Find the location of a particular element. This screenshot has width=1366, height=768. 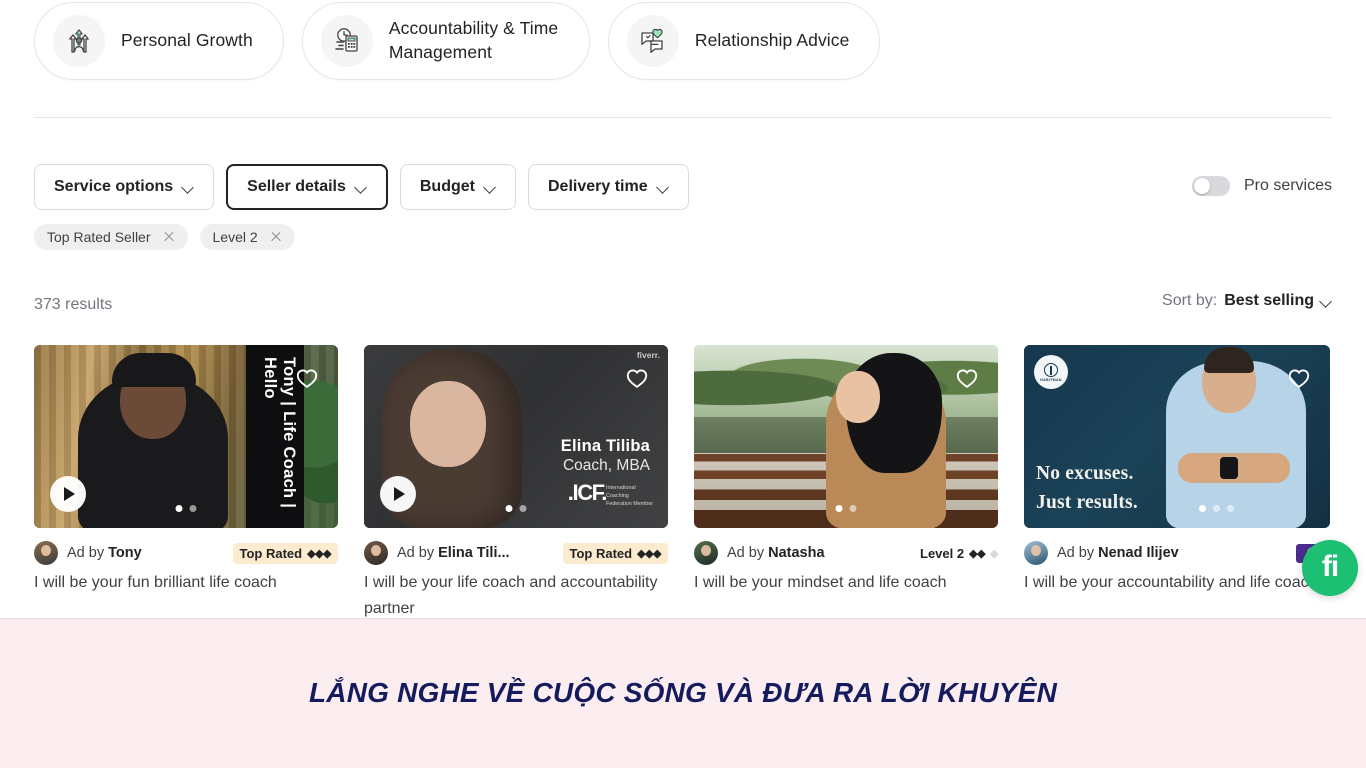

category-chip-relationship-advice: Relationship Advice is located at coordinates (744, 41).